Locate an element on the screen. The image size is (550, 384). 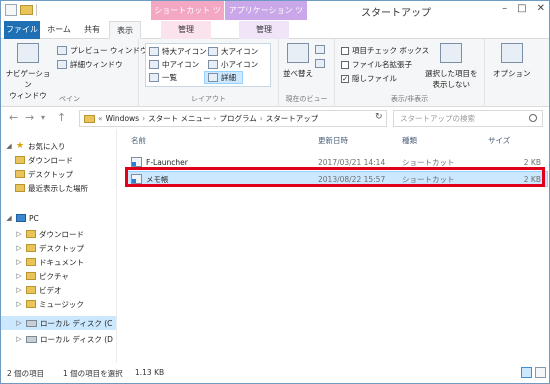
breadcrumb-overflow-icon: « is located at coordinates (100, 118).